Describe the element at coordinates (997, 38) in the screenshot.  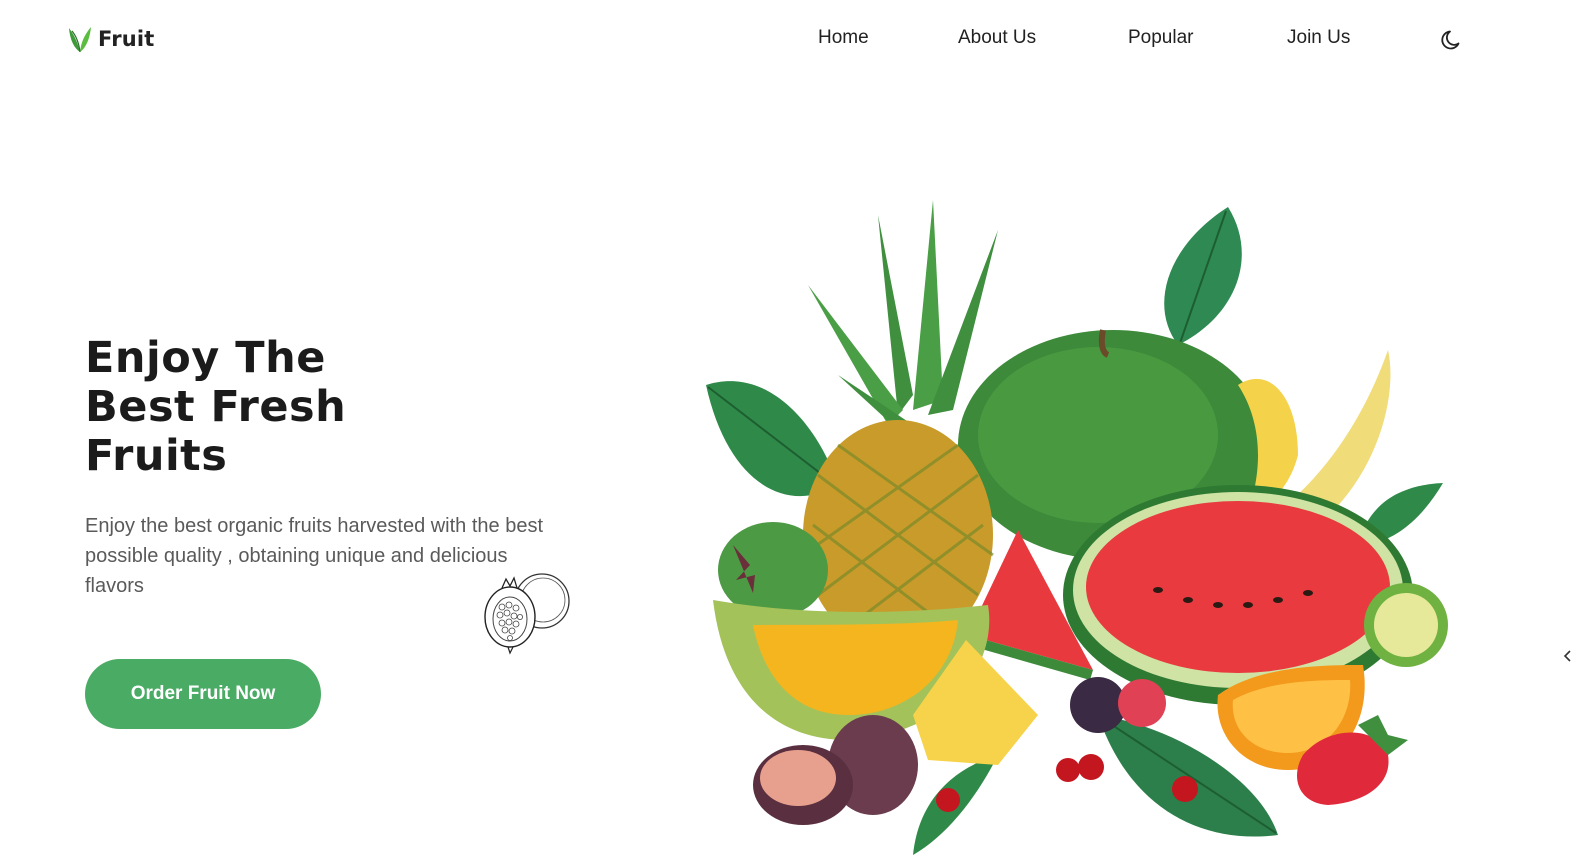
I see `nav-about-us: About Us` at that location.